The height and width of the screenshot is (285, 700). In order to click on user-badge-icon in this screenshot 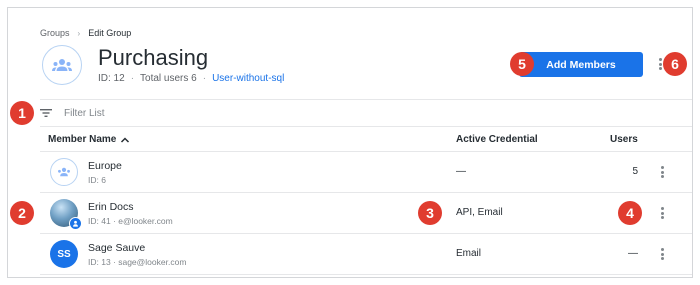, I will do `click(75, 223)`.